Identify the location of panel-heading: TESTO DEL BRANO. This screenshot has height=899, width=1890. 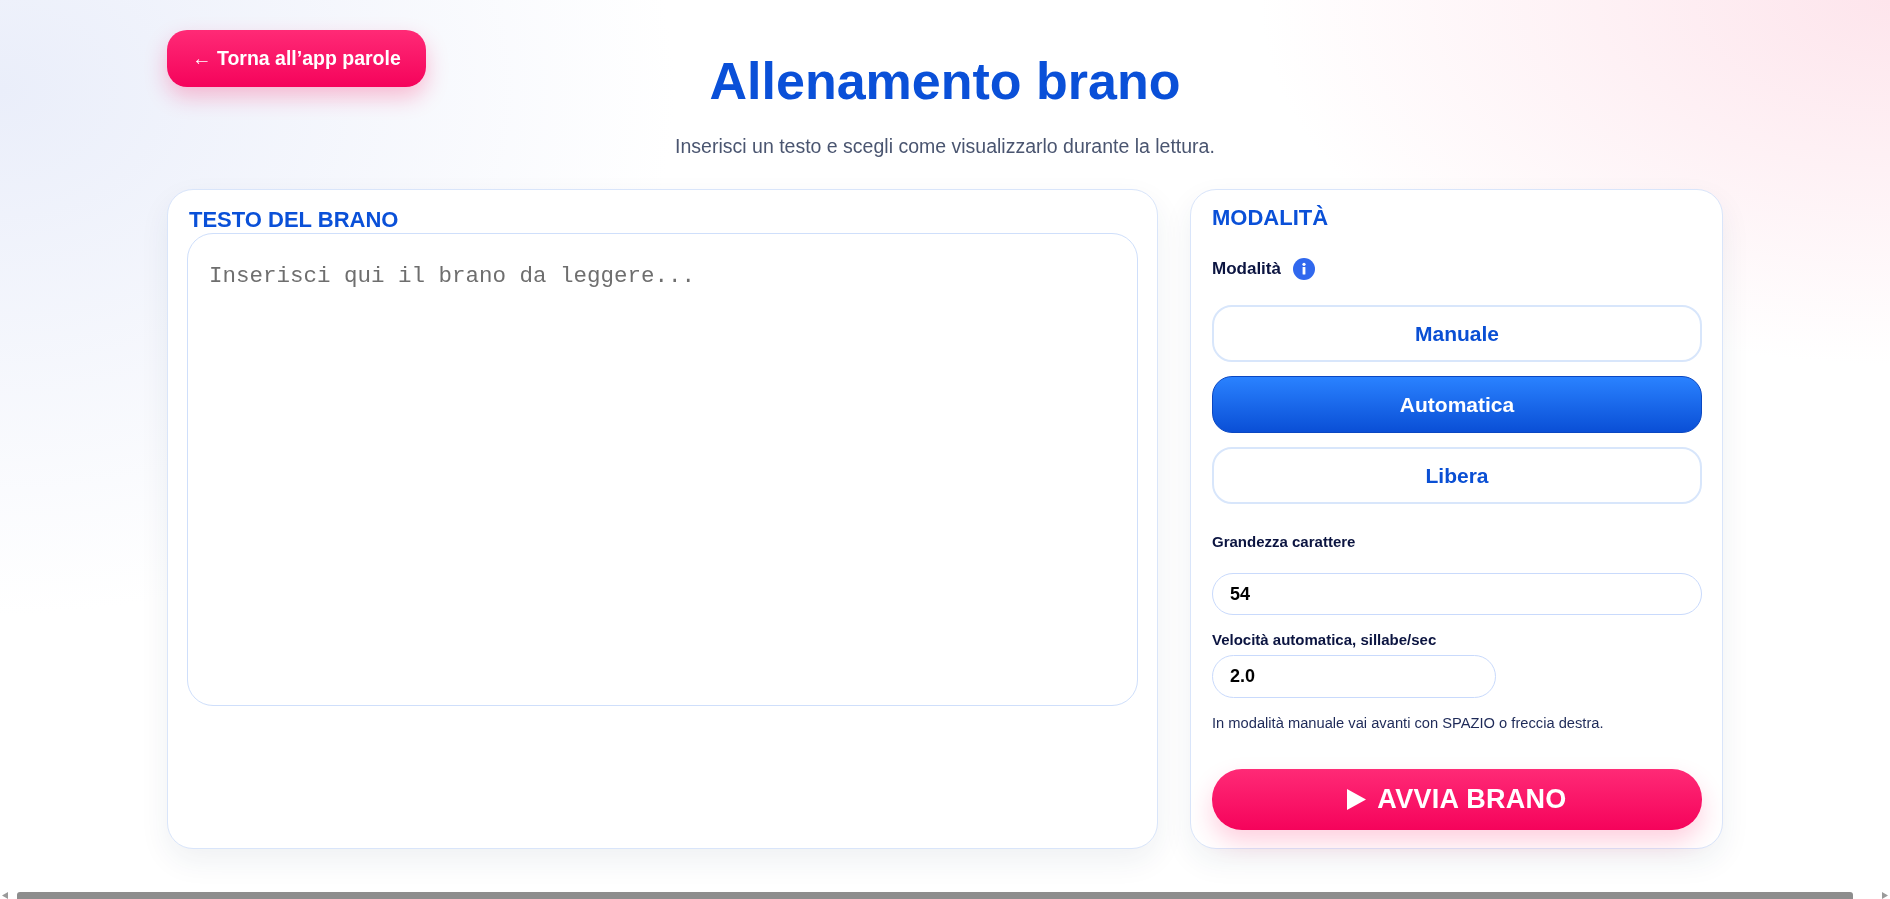
(294, 220).